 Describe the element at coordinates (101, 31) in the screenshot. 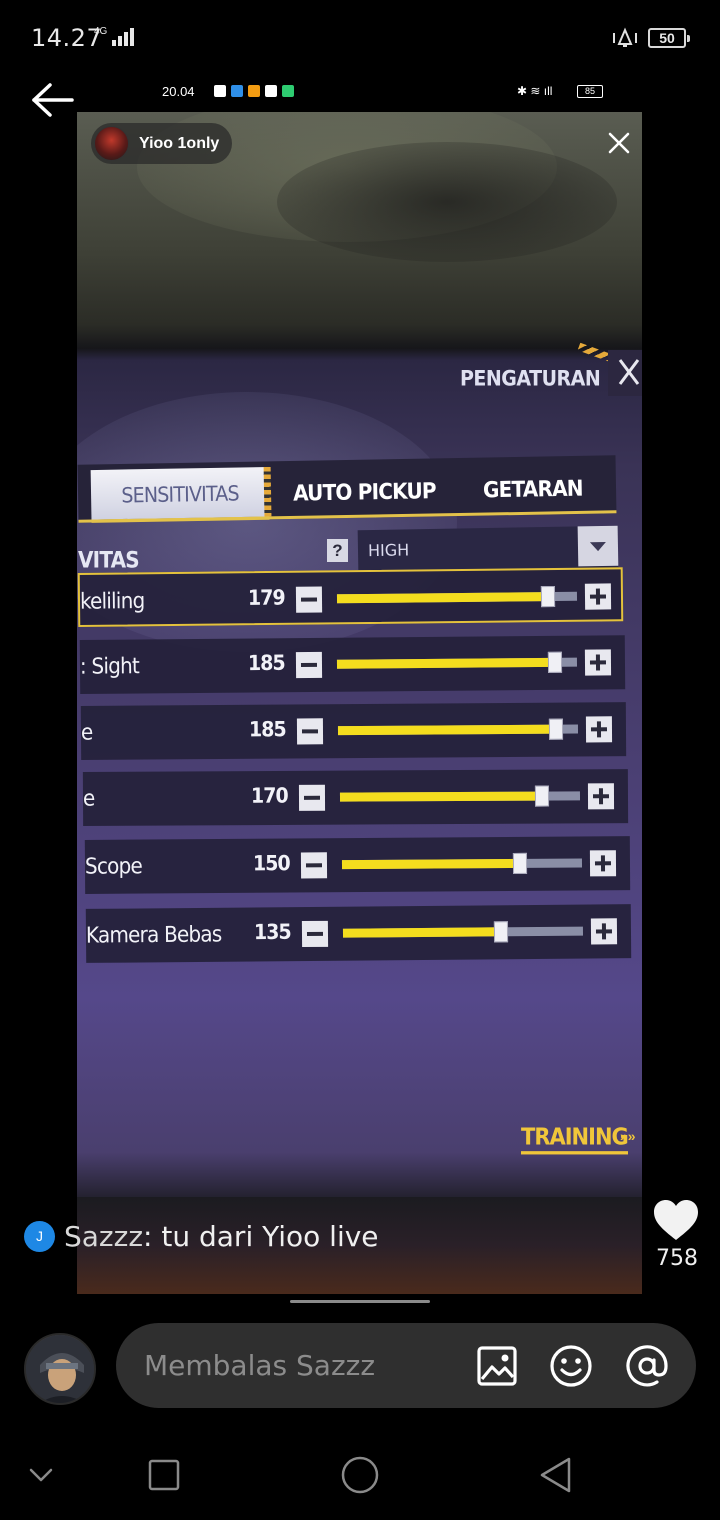

I see `network-type: 4G` at that location.